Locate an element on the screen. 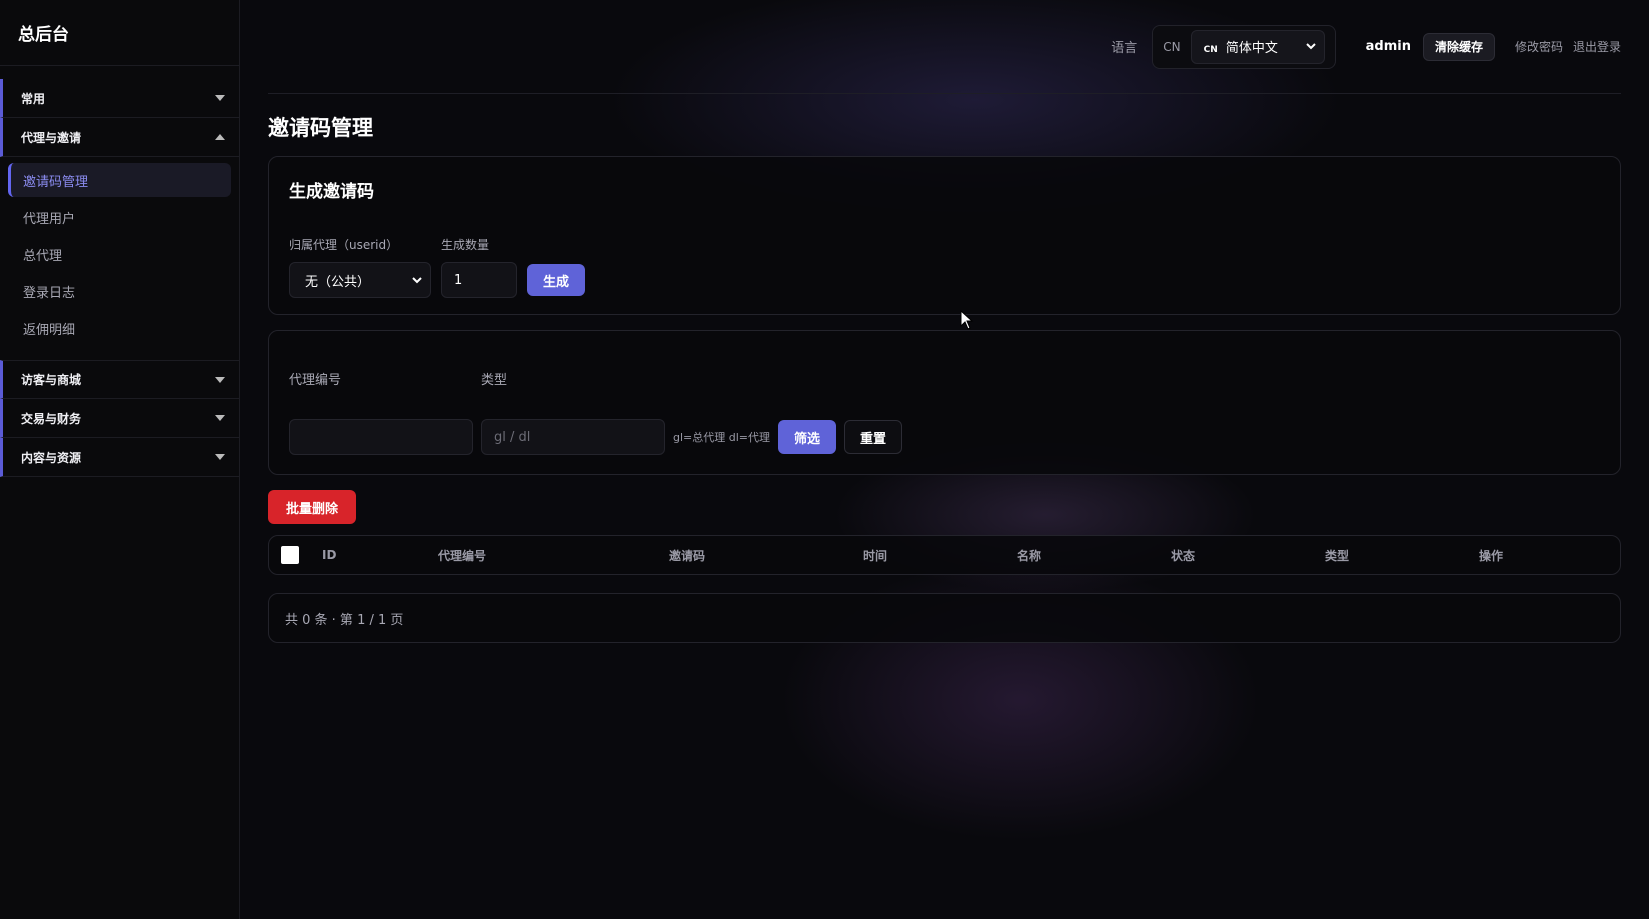 The width and height of the screenshot is (1649, 919). pagination-summary: 共 0 条 · 第 1 / 1 页 is located at coordinates (344, 620).